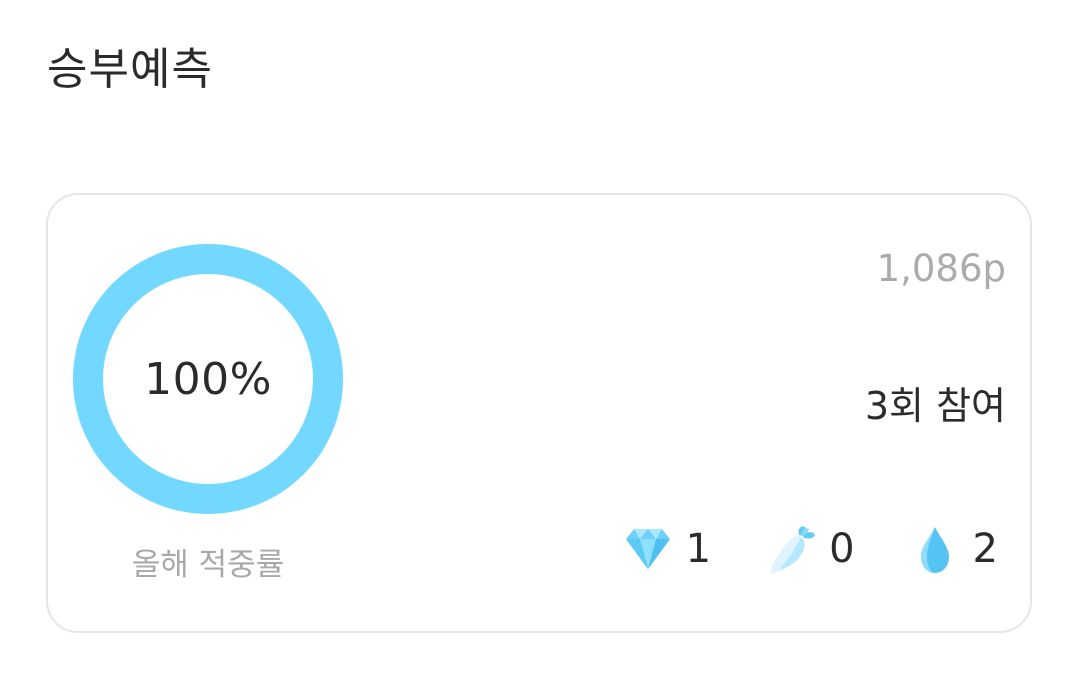 The height and width of the screenshot is (676, 1080). Describe the element at coordinates (648, 549) in the screenshot. I see `diamond-icon` at that location.